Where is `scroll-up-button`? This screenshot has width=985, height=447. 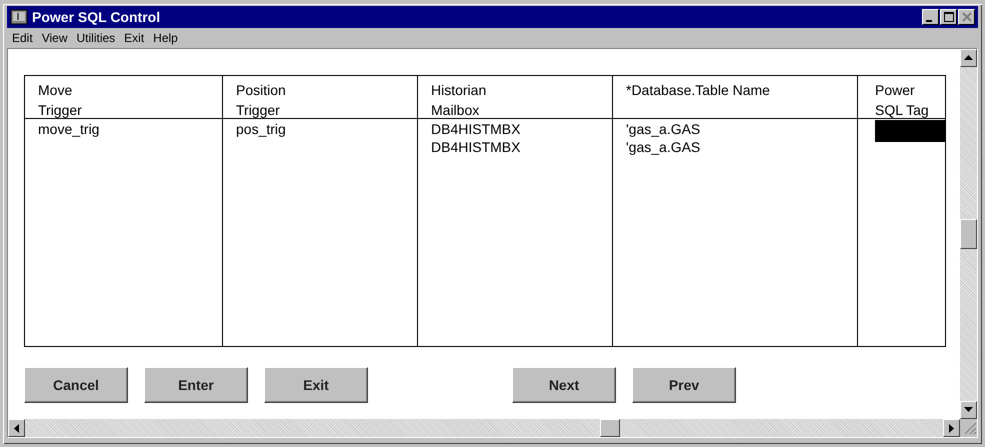 scroll-up-button is located at coordinates (968, 58).